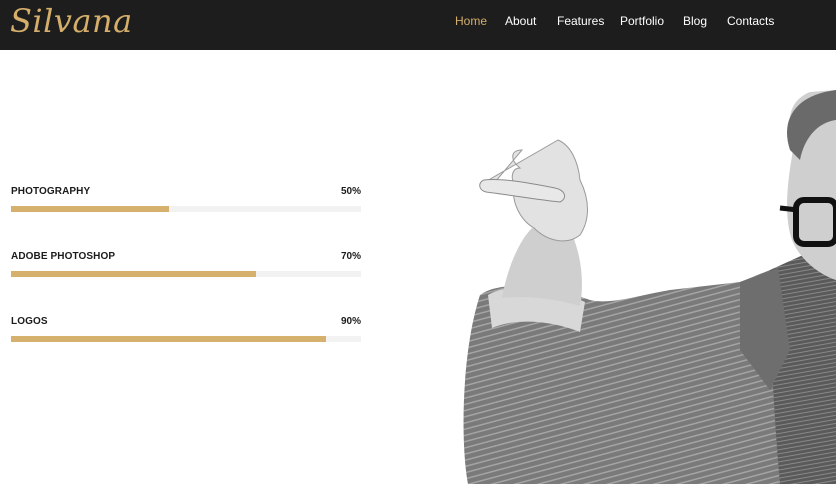  I want to click on site-logo: Silvana, so click(71, 21).